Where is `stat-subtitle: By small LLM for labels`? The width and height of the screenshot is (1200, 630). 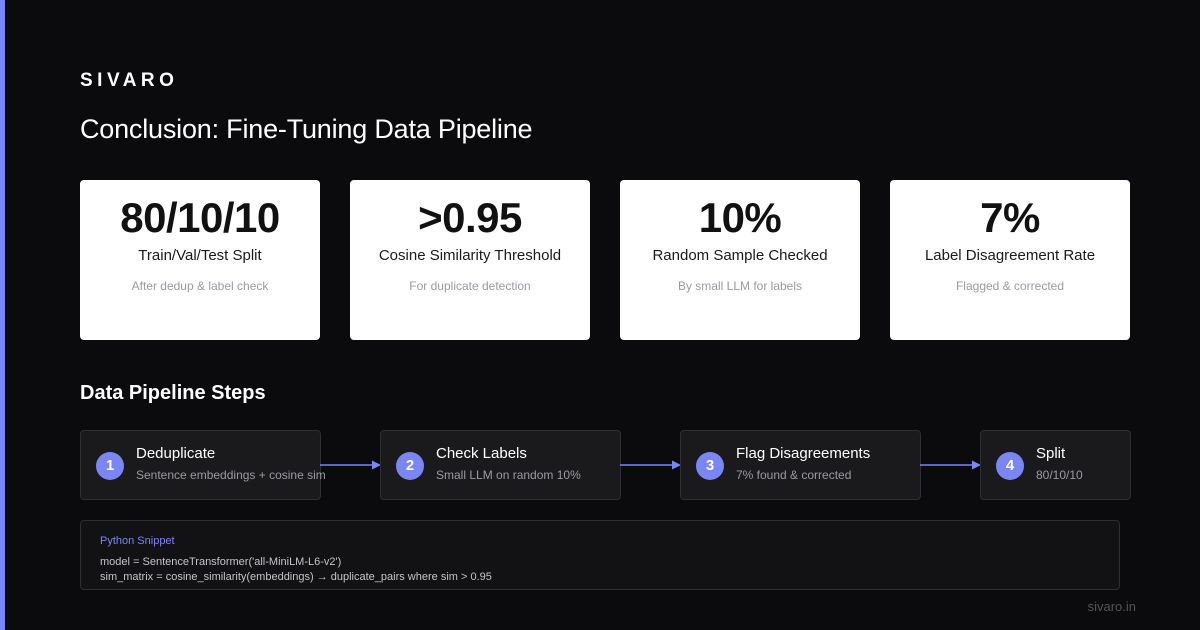 stat-subtitle: By small LLM for labels is located at coordinates (740, 286).